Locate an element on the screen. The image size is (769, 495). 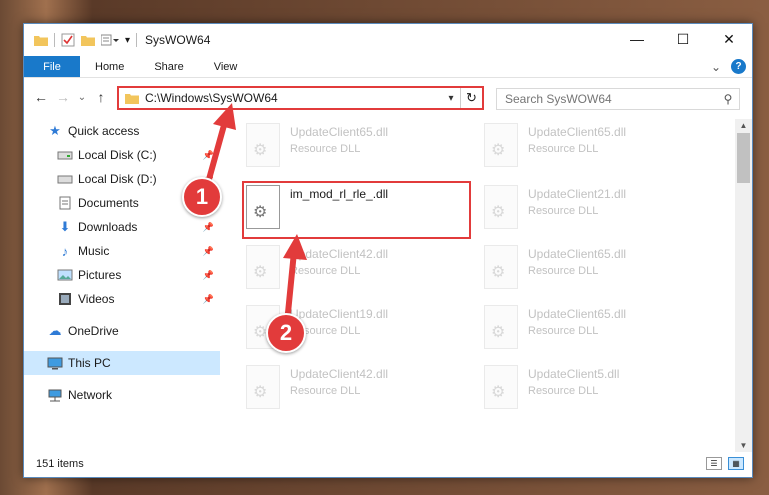
window-controls: — ☐ ✕ is located at coordinates (683, 39).